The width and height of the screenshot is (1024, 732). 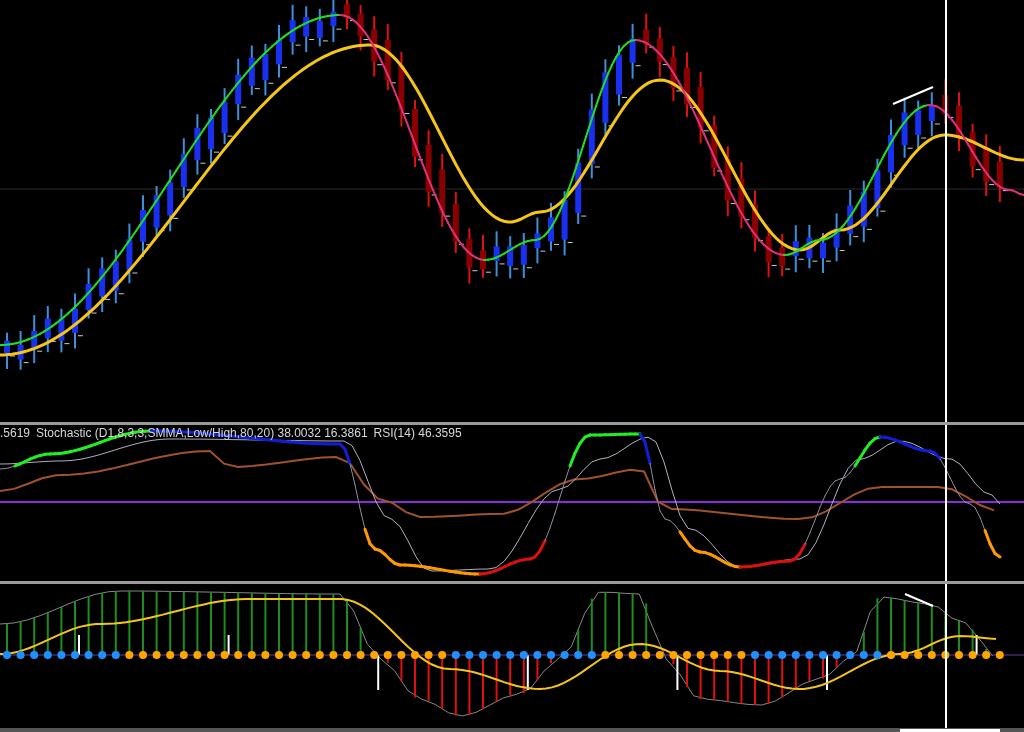 I want to click on scrollbar-thumb, so click(x=950, y=730).